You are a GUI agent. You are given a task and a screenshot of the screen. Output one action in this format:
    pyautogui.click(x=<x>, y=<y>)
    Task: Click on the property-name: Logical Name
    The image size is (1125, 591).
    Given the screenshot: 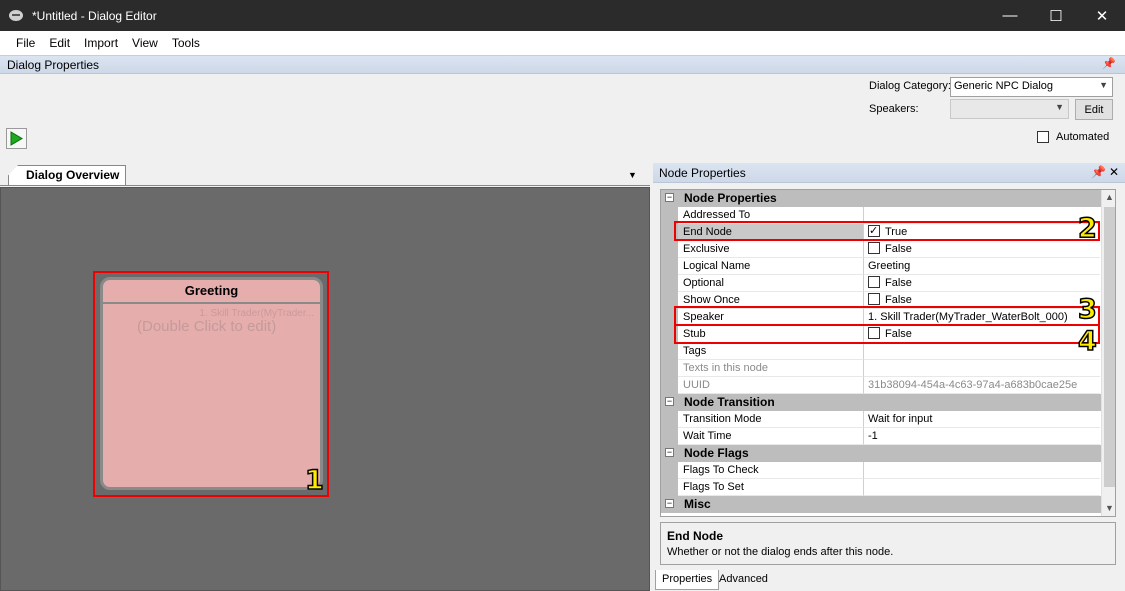 What is the action you would take?
    pyautogui.click(x=771, y=266)
    